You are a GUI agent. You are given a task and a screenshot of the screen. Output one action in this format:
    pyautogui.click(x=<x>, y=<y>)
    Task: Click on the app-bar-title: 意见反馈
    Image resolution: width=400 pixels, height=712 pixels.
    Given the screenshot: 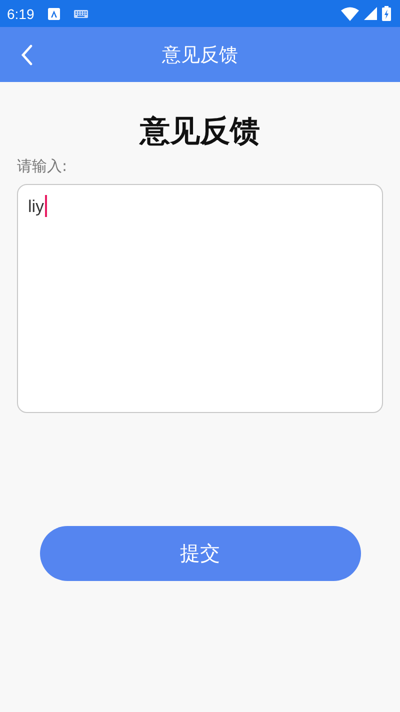 What is the action you would take?
    pyautogui.click(x=200, y=55)
    